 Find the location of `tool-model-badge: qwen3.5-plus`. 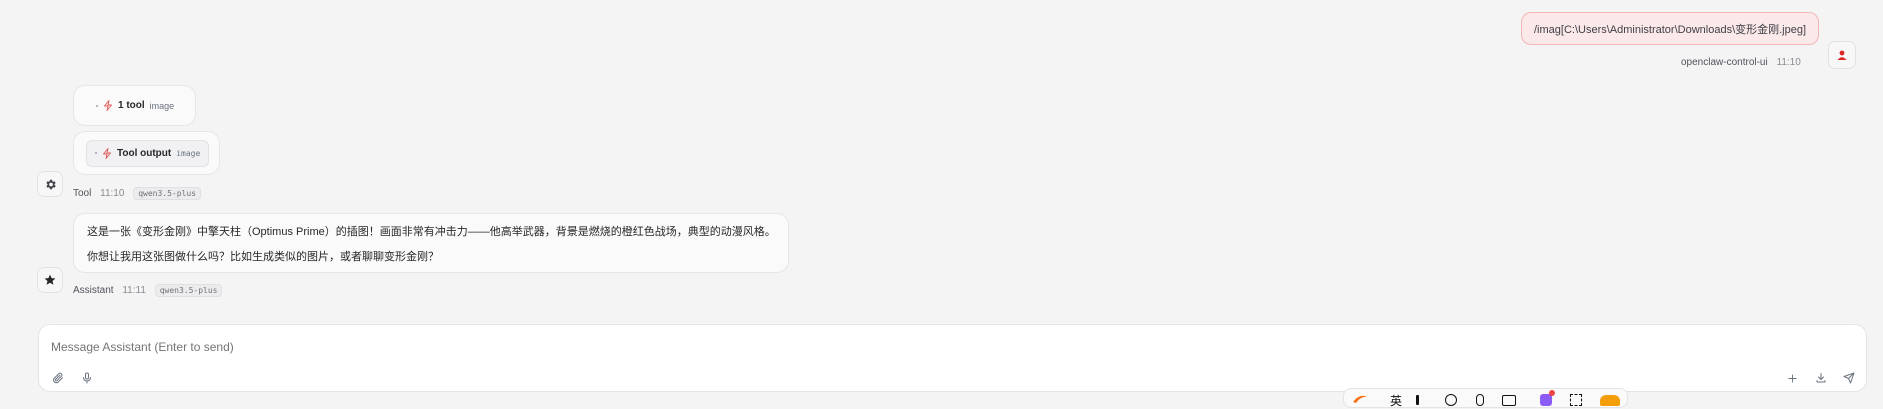

tool-model-badge: qwen3.5-plus is located at coordinates (167, 193).